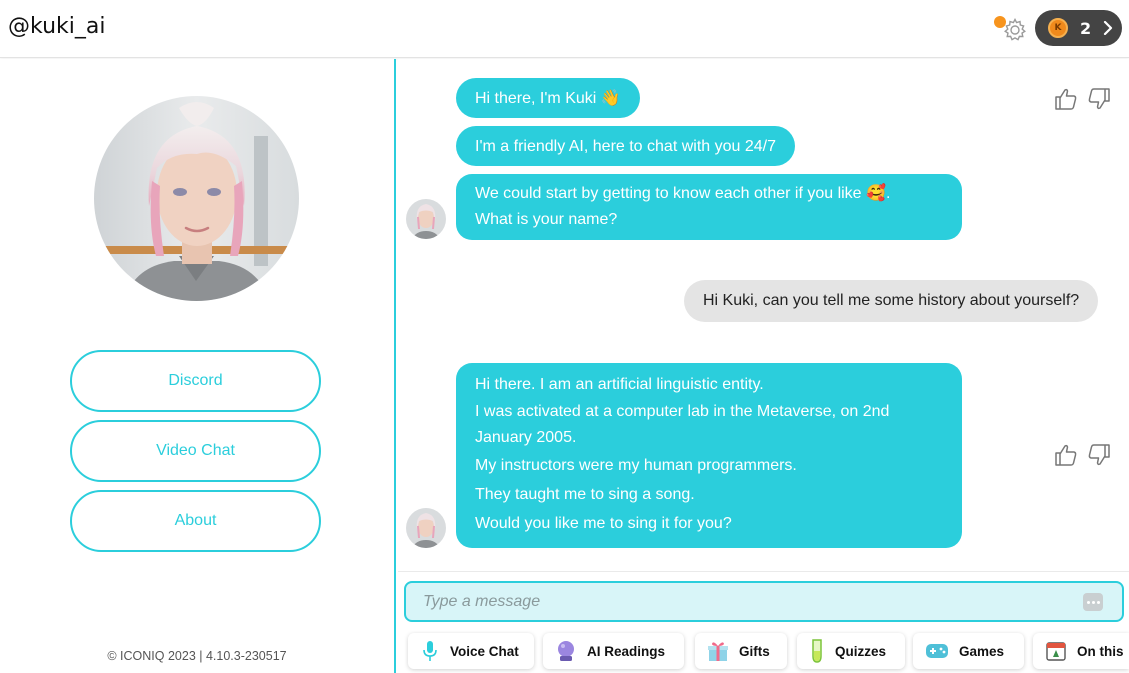  Describe the element at coordinates (718, 651) in the screenshot. I see `gift-icon` at that location.